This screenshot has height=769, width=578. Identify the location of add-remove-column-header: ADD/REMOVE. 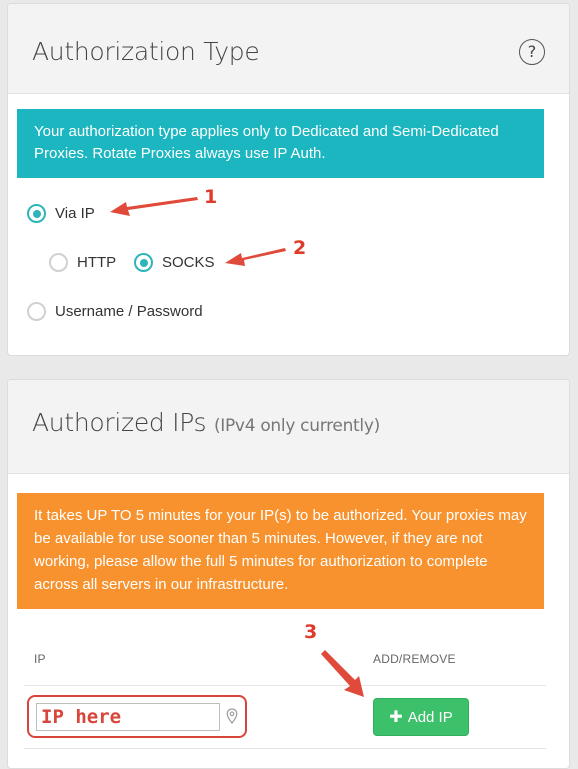
(414, 659).